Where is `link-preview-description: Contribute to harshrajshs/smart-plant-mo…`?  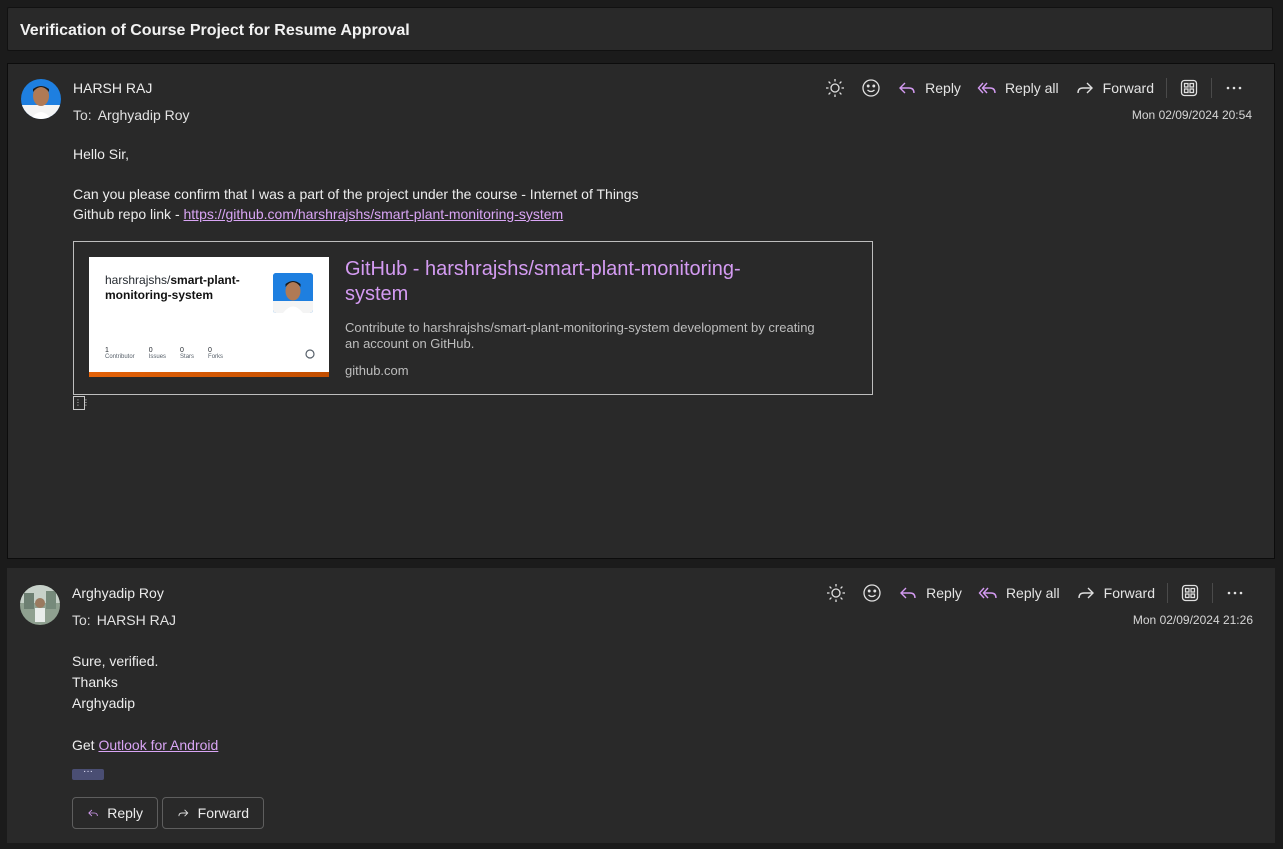
link-preview-description: Contribute to harshrajshs/smart-plant-mo… is located at coordinates (580, 335).